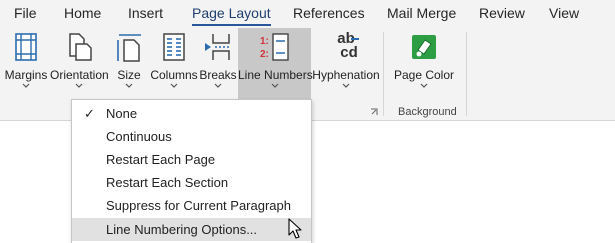  I want to click on margins-button: Margins, so click(26, 64).